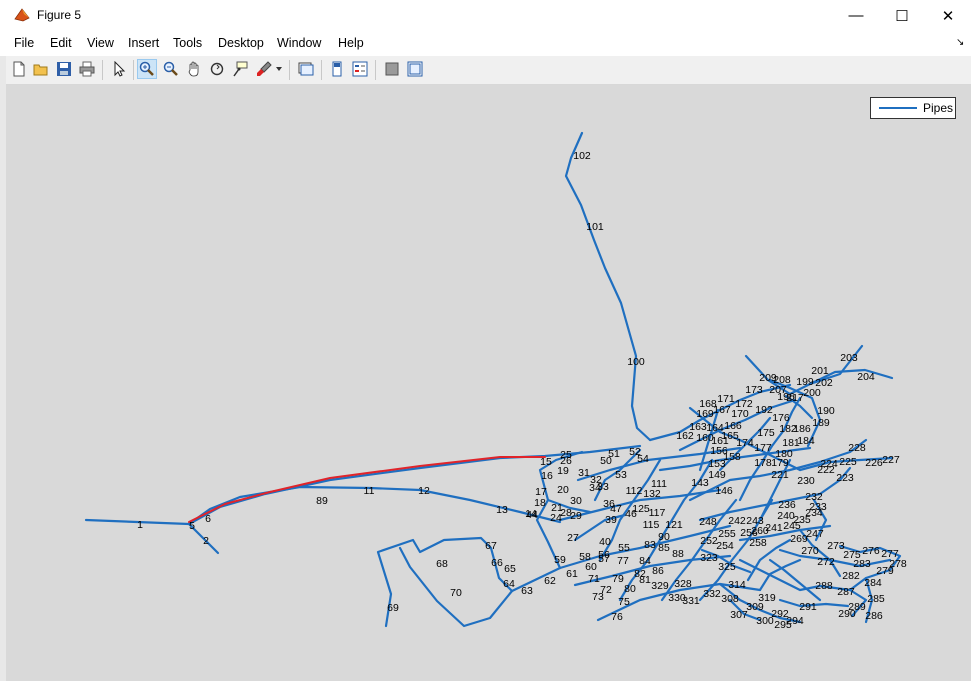  Describe the element at coordinates (874, 463) in the screenshot. I see `node-label: 226` at that location.